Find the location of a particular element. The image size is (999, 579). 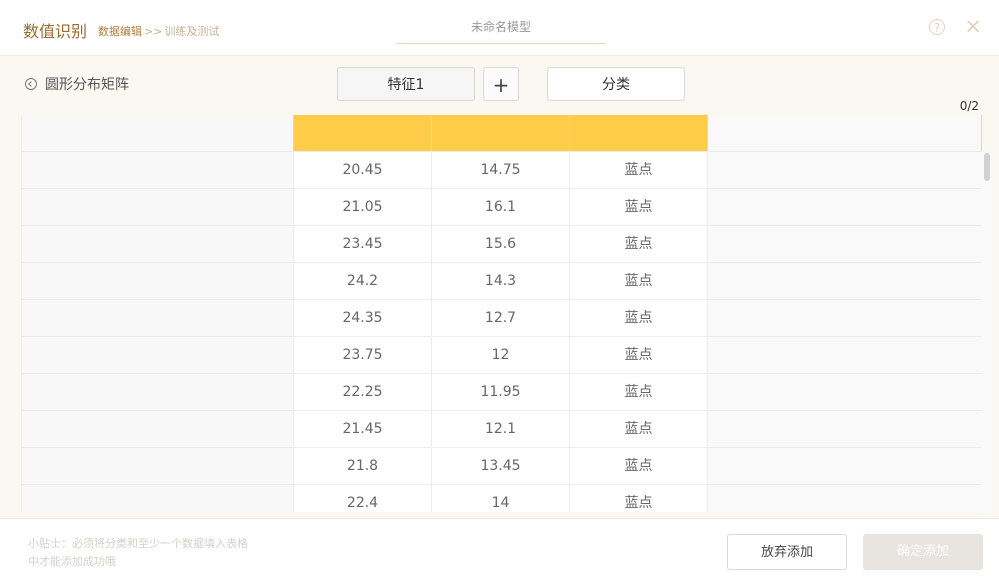

close-icon: × is located at coordinates (973, 26).